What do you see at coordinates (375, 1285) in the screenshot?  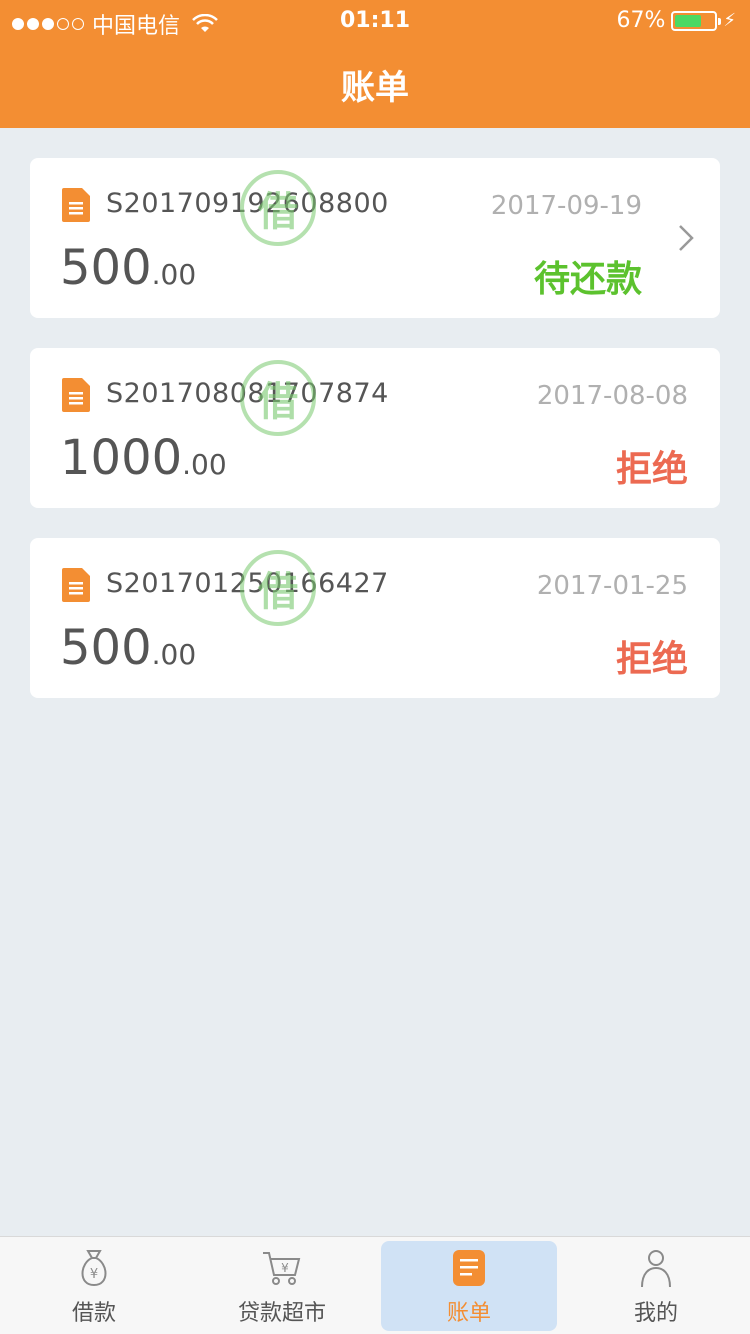 I see `bottom-tab-bar: ¥ 借款 ¥ 贷款超市 账单 我的` at bounding box center [375, 1285].